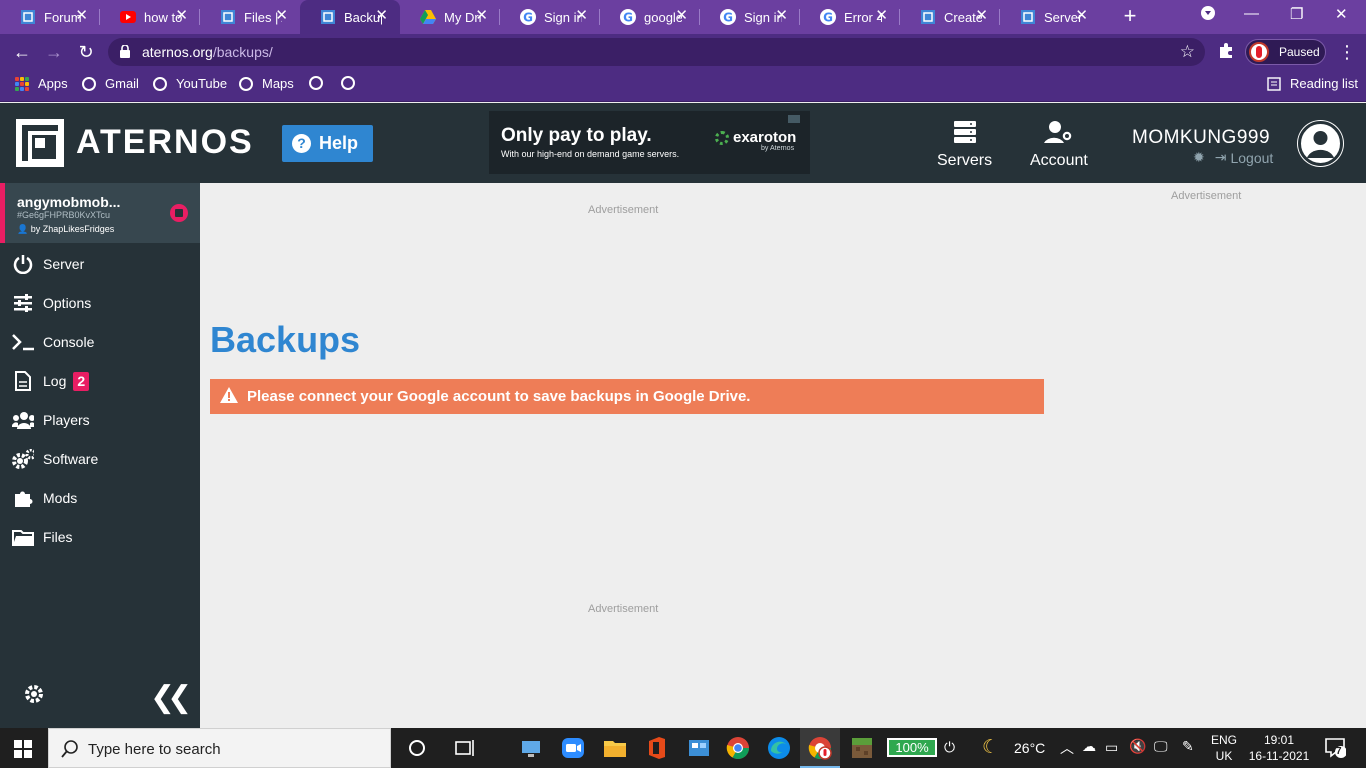 The height and width of the screenshot is (768, 1366). Describe the element at coordinates (699, 748) in the screenshot. I see `control-panel-icon` at that location.